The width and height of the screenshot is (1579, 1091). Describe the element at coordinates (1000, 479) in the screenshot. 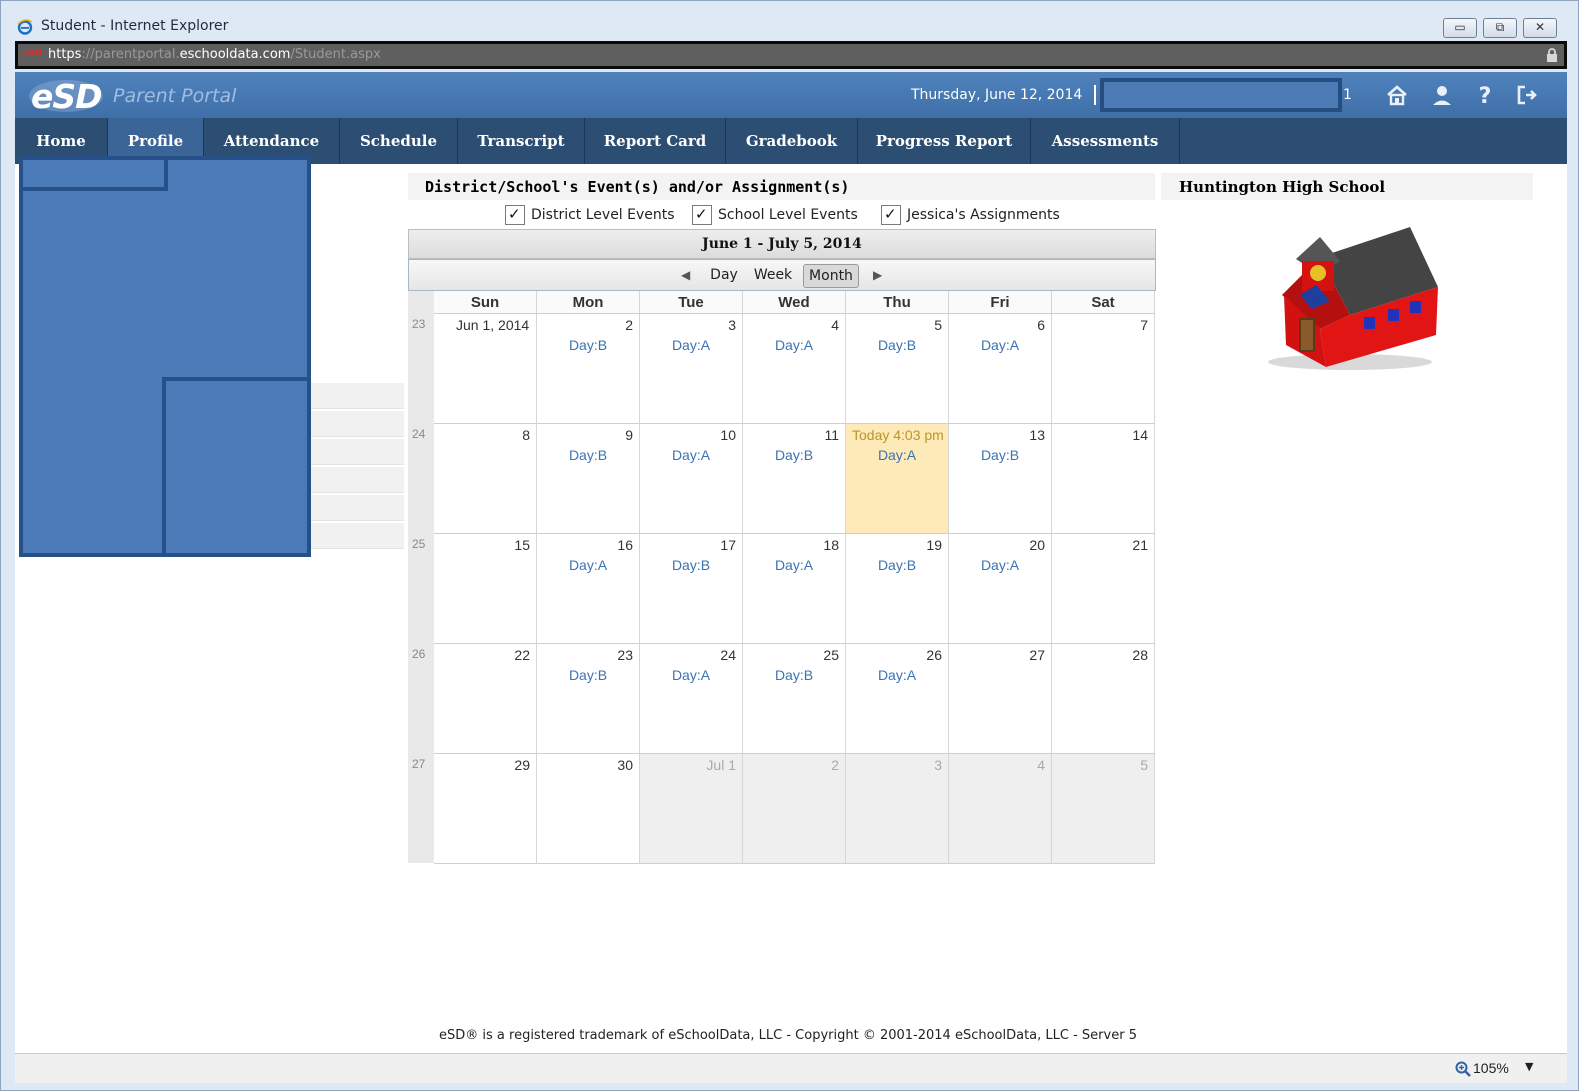

I see `calendar-day: 13 Day:B` at that location.